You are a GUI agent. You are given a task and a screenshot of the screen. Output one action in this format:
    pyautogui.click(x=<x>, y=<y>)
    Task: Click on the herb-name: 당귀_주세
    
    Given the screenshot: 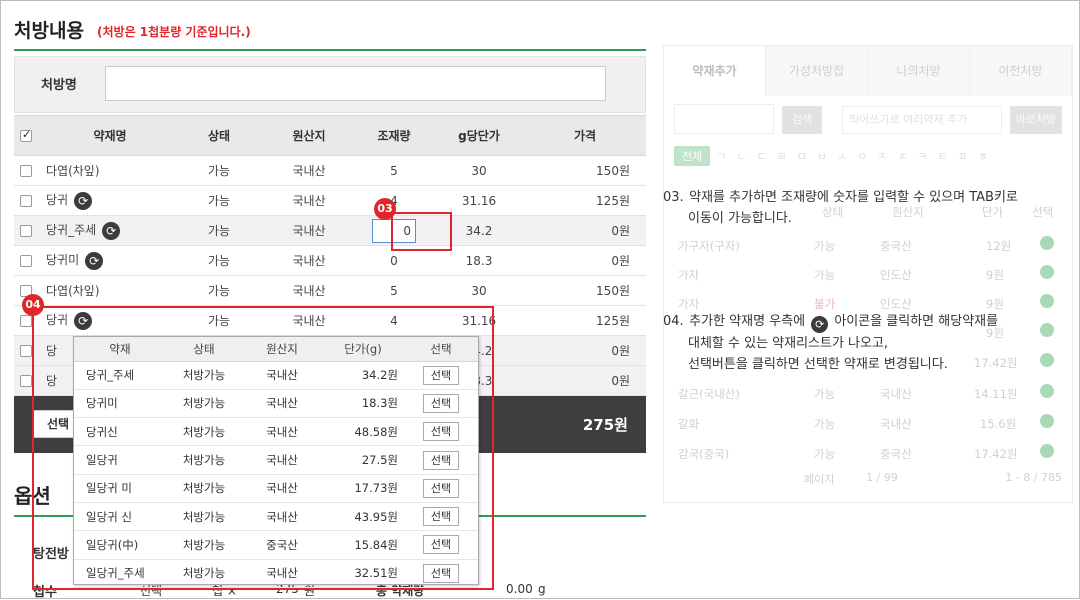 What is the action you would take?
    pyautogui.click(x=71, y=230)
    